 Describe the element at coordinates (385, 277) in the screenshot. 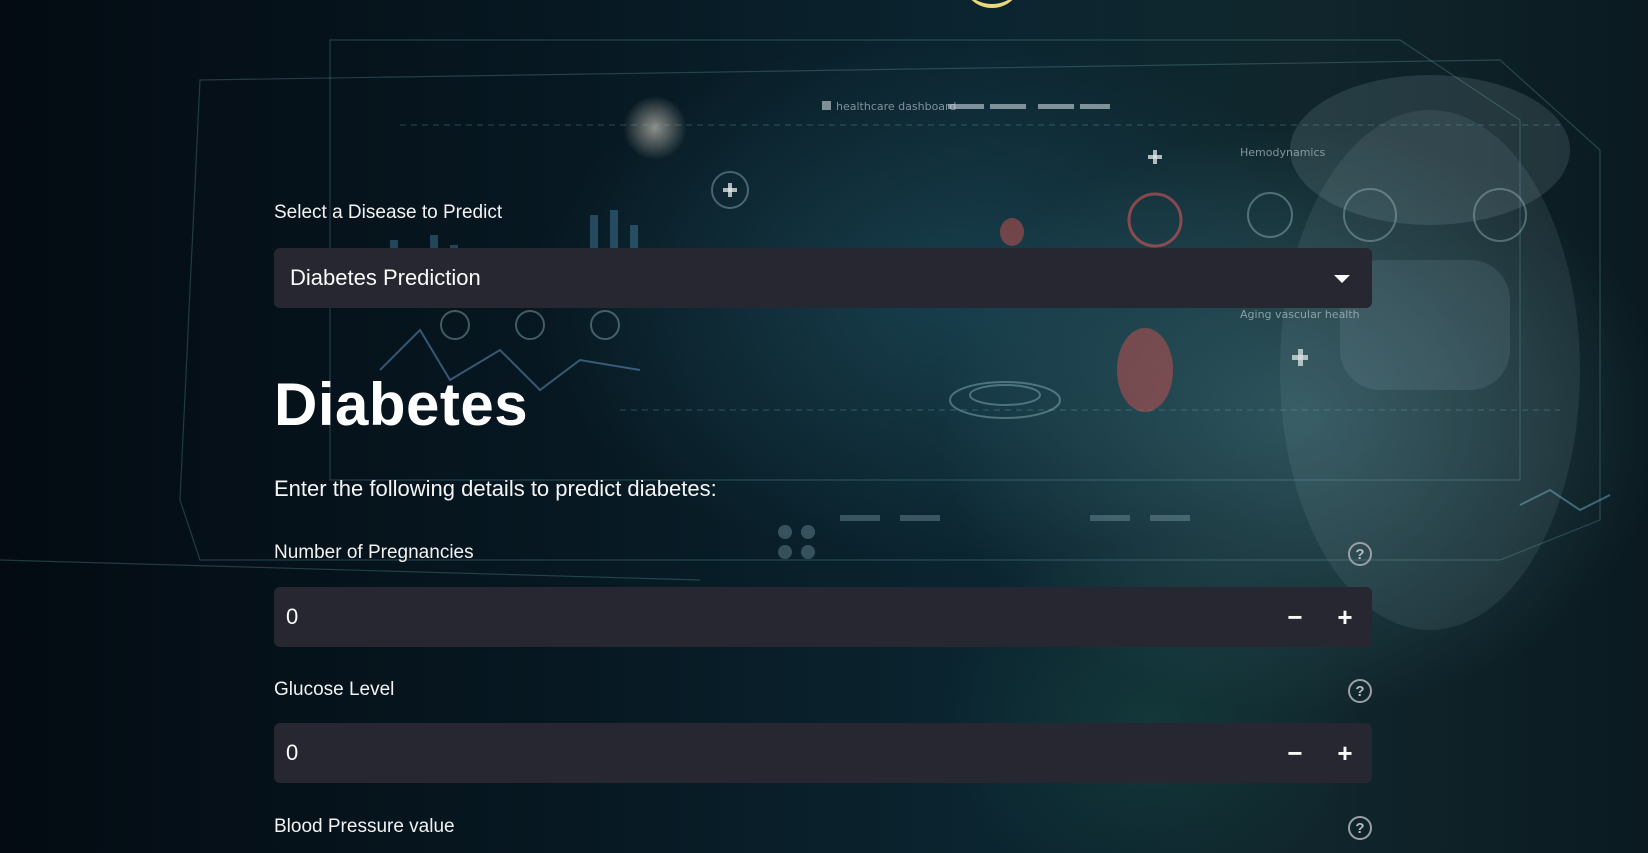

I see `disease-select-value: Diabetes Prediction` at that location.